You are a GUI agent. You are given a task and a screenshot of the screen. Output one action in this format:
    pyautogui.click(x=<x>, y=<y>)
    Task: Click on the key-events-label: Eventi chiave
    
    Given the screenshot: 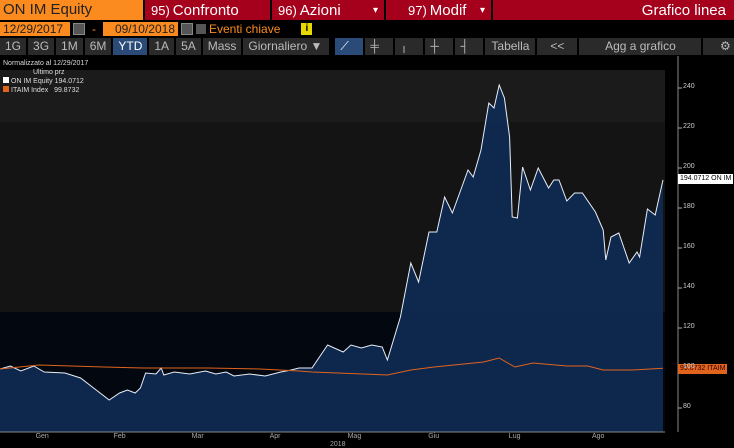 What is the action you would take?
    pyautogui.click(x=245, y=28)
    